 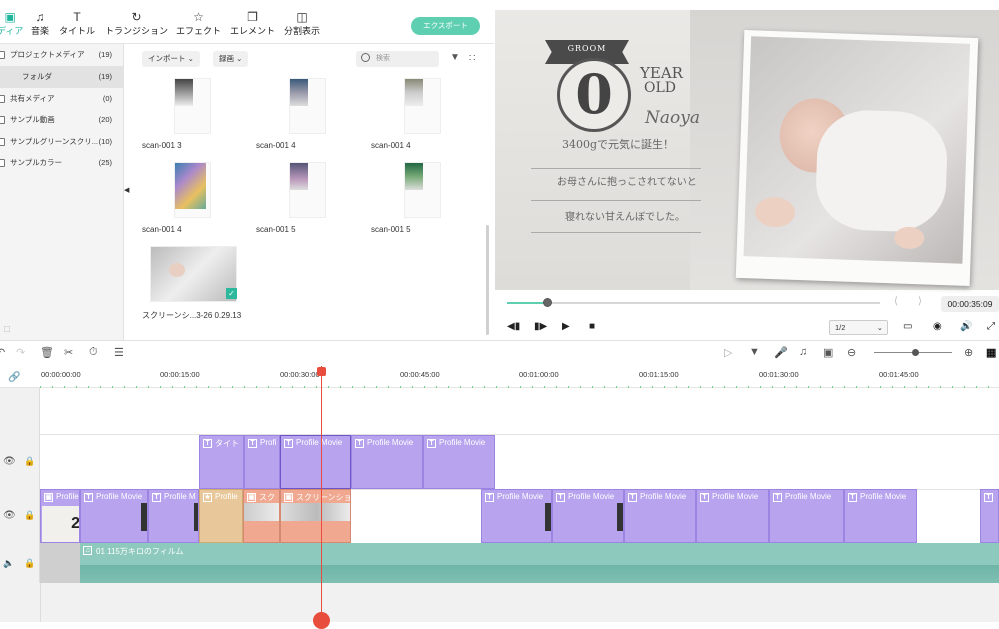 What do you see at coordinates (693, 303) in the screenshot?
I see `playback-progress` at bounding box center [693, 303].